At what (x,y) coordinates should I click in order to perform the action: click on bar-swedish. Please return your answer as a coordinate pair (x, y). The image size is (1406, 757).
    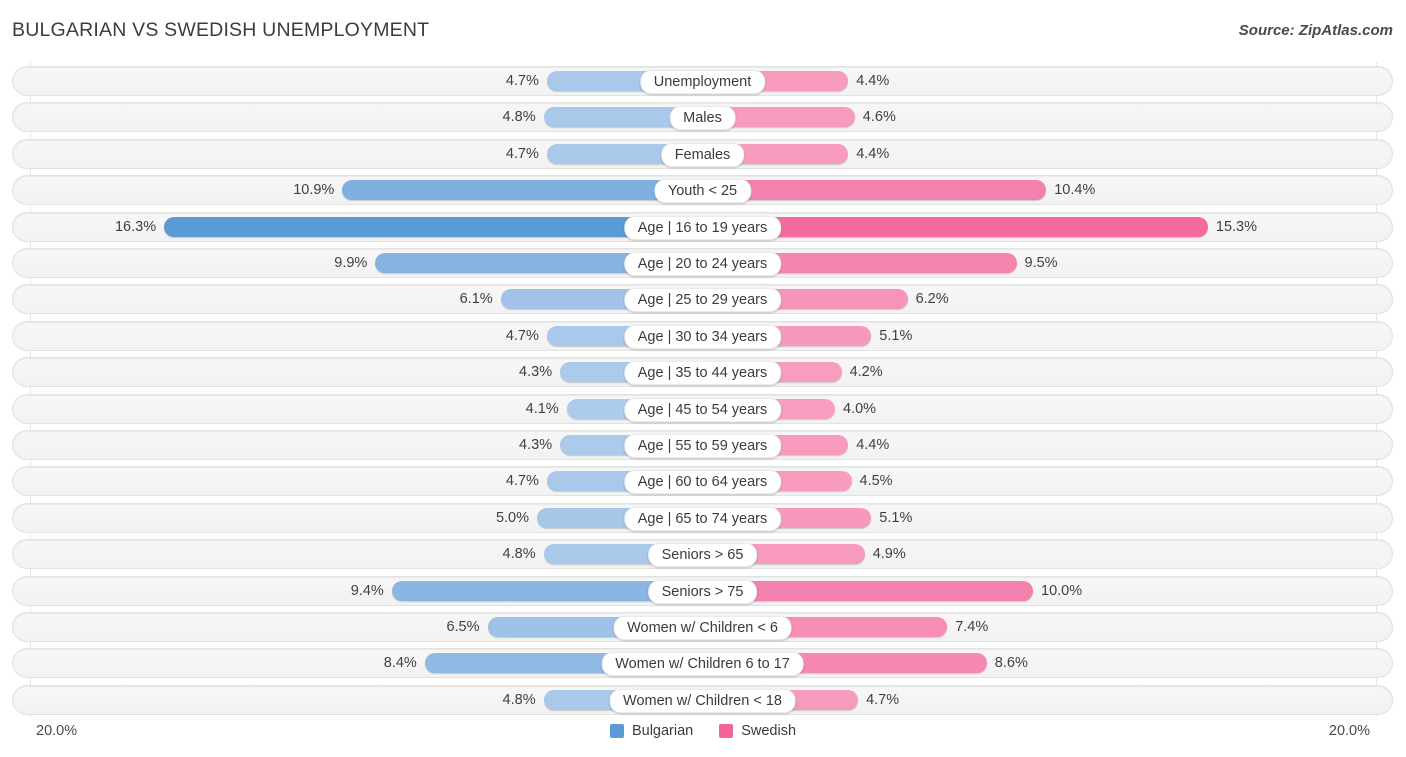
    Looking at the image, I should click on (875, 190).